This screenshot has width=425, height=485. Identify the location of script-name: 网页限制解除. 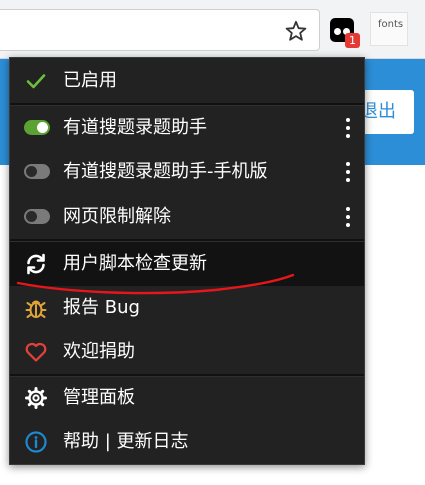
(117, 216).